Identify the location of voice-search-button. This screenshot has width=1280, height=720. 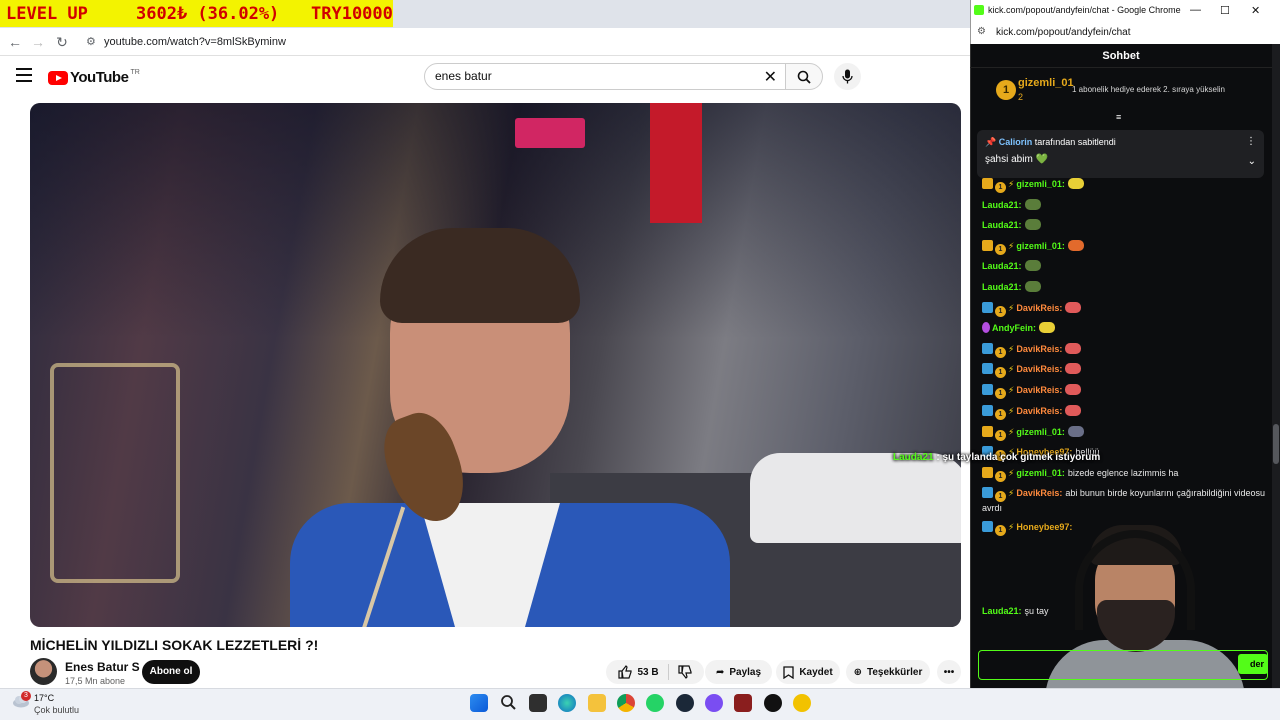
(847, 76).